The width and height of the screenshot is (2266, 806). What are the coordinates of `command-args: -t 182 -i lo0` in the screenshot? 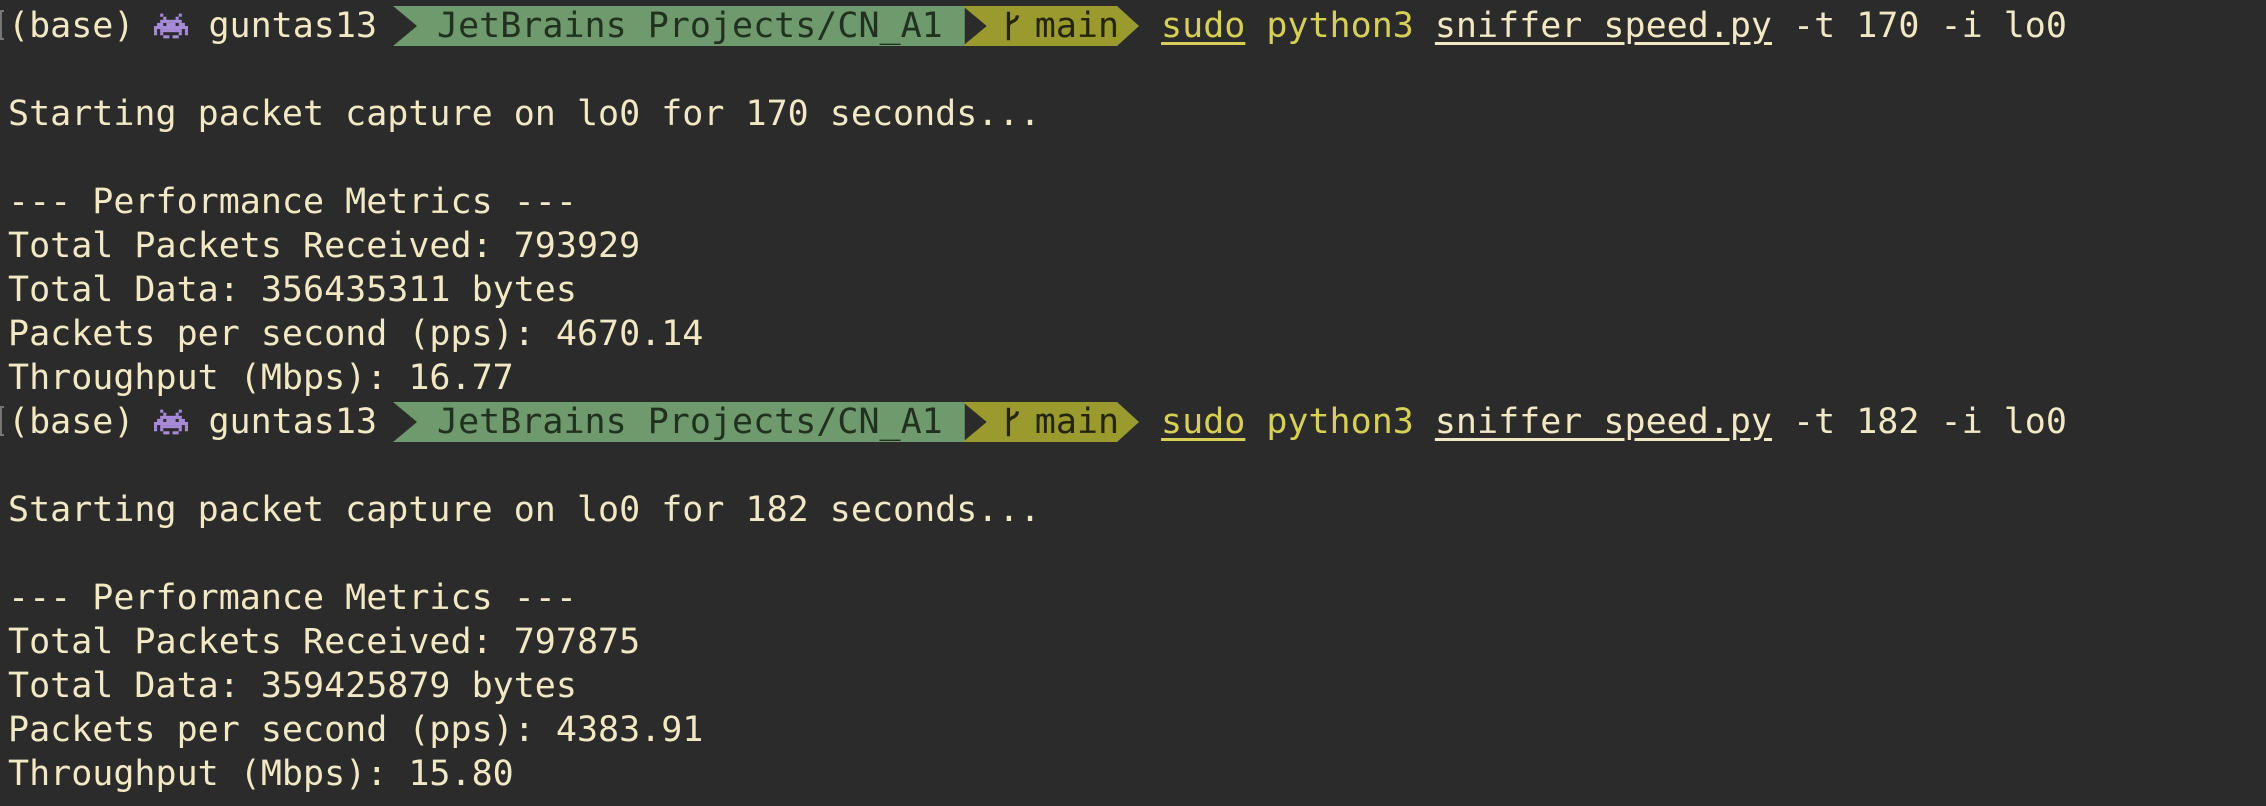 It's located at (1930, 422).